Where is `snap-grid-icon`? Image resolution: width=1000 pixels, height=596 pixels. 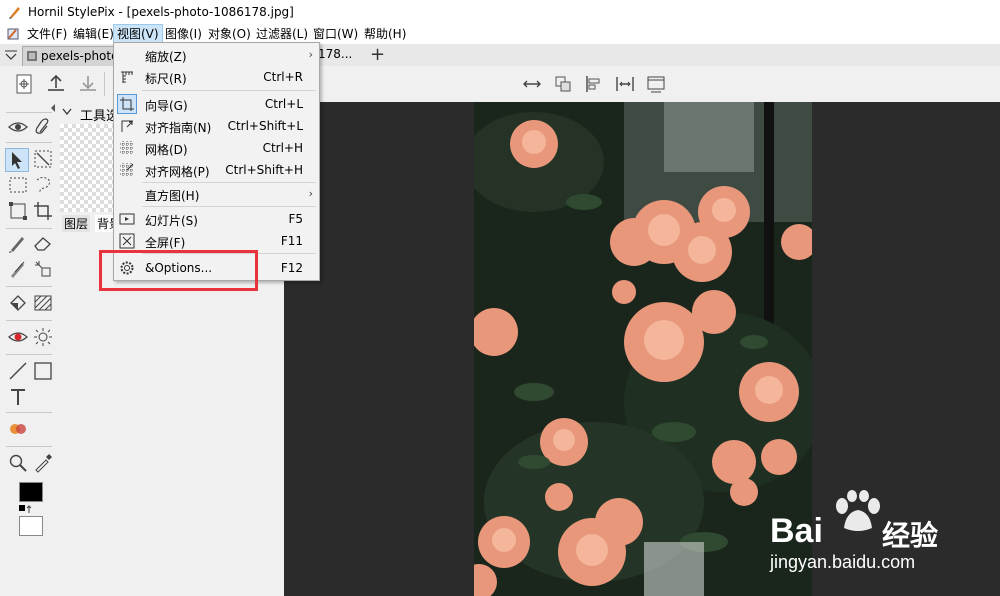 snap-grid-icon is located at coordinates (127, 170).